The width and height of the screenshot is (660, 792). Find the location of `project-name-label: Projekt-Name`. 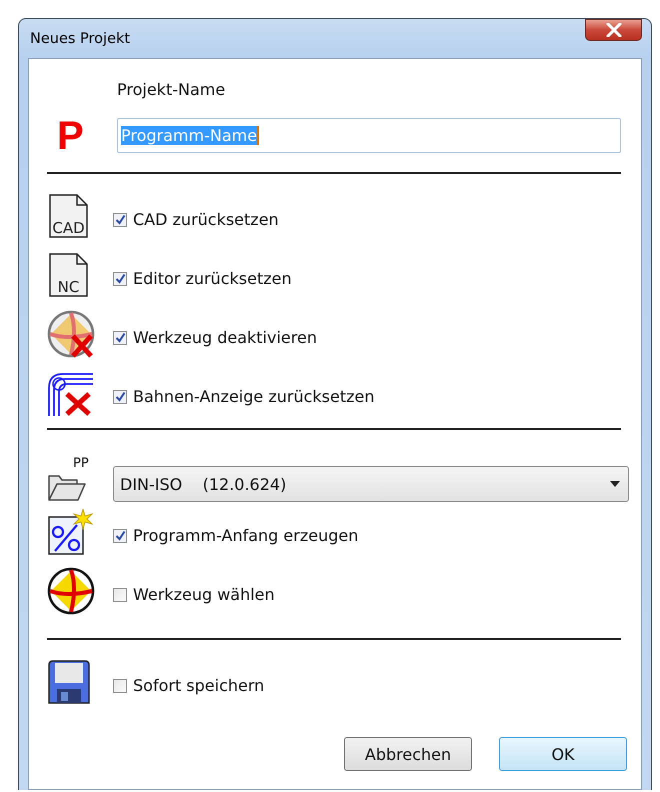

project-name-label: Projekt-Name is located at coordinates (171, 90).